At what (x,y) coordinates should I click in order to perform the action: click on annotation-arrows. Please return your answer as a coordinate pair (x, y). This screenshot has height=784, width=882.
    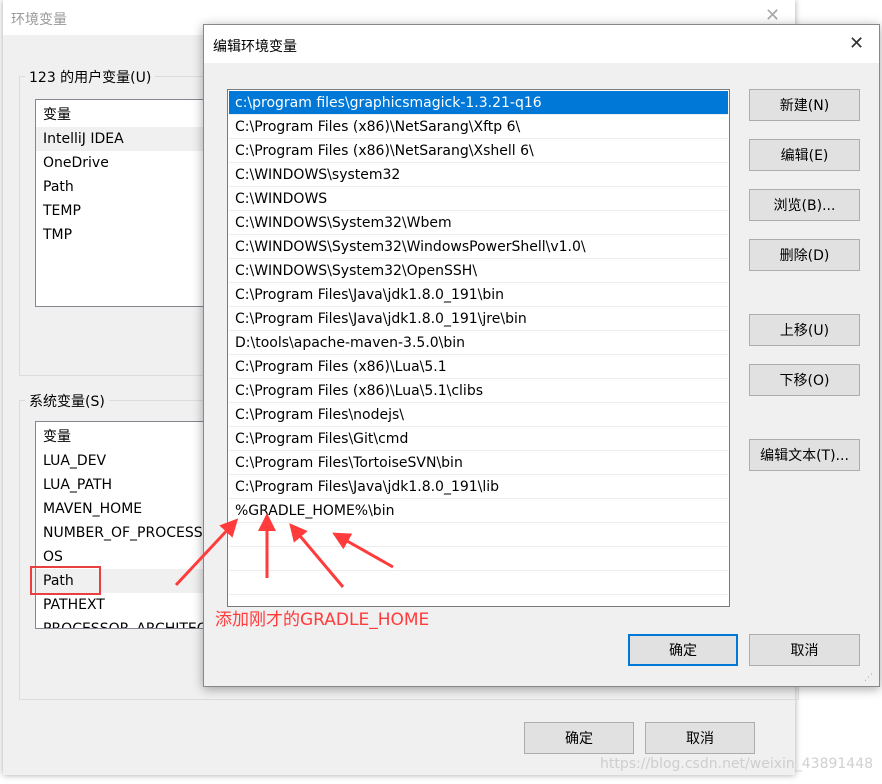
    Looking at the image, I should click on (284, 550).